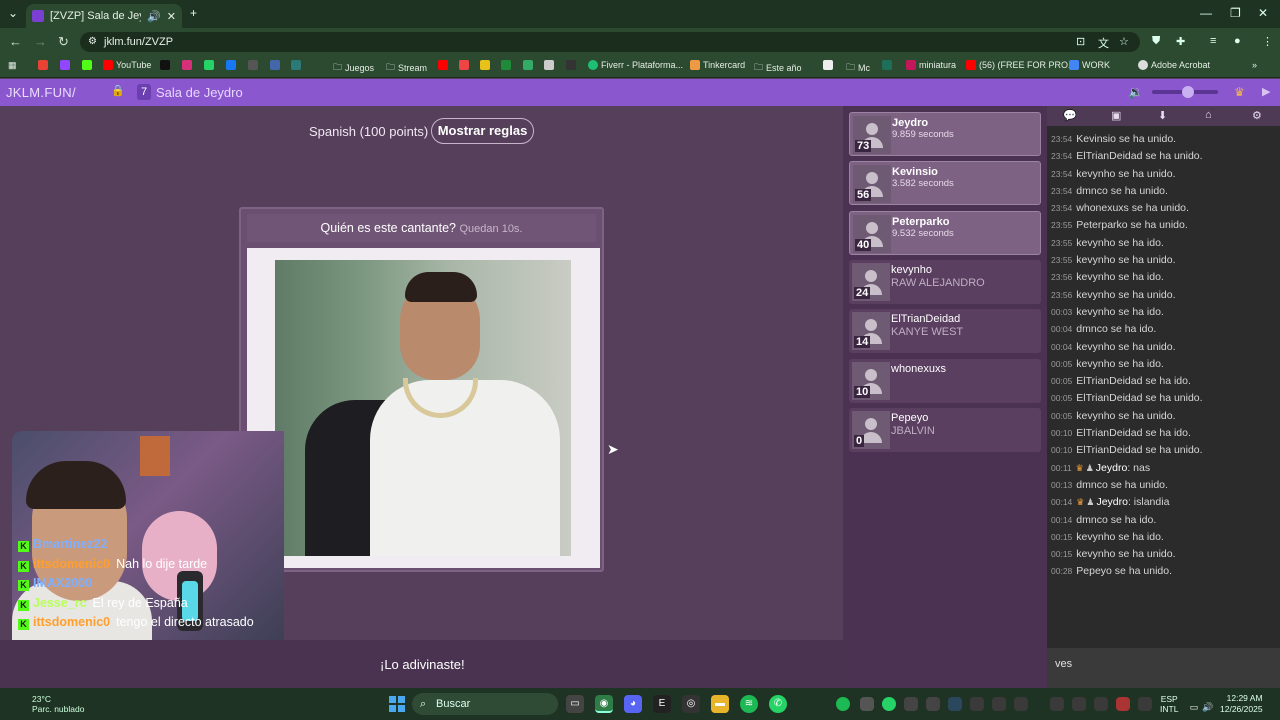 Image resolution: width=1280 pixels, height=720 pixels. Describe the element at coordinates (1080, 41) in the screenshot. I see `install-app-icon: ⊡` at that location.